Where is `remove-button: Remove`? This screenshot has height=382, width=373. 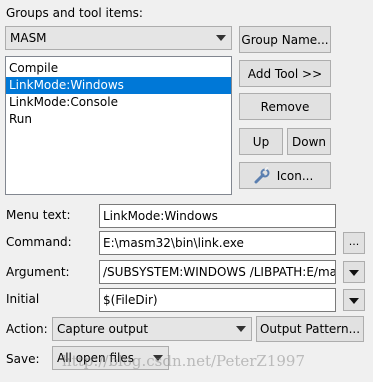
remove-button: Remove is located at coordinates (285, 106).